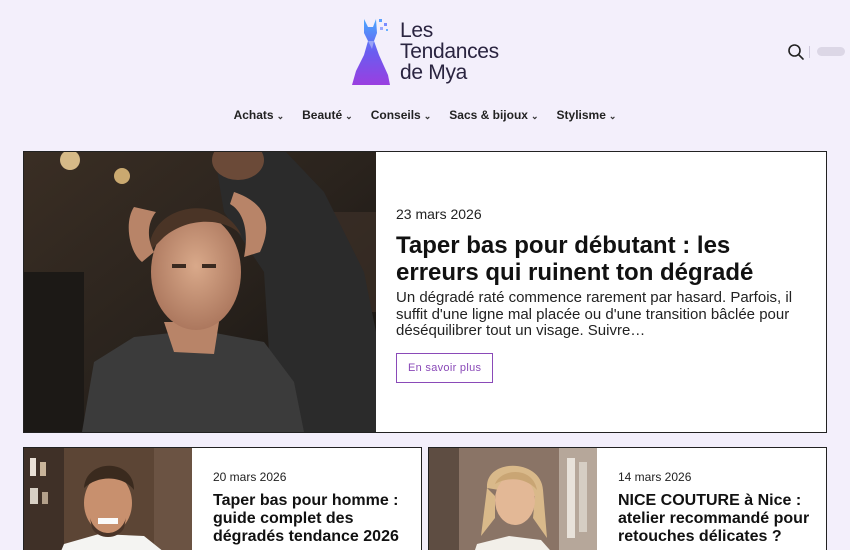  I want to click on site-name: Les Tendances de Mya, so click(449, 51).